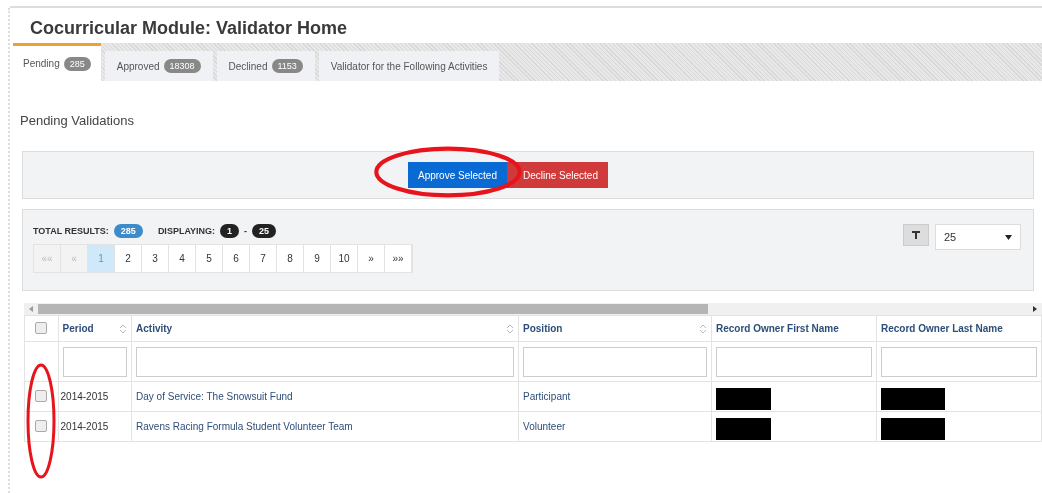  Describe the element at coordinates (344, 258) in the screenshot. I see `page-link: 10` at that location.